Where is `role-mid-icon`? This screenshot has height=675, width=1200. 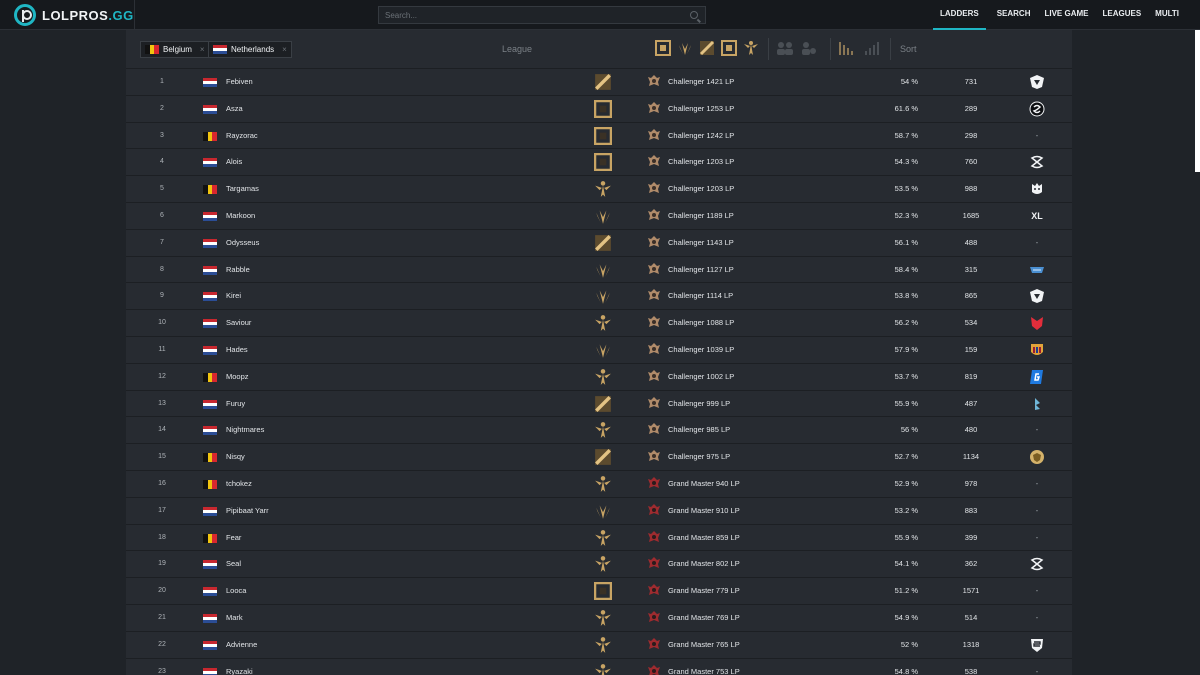
role-mid-icon is located at coordinates (603, 243).